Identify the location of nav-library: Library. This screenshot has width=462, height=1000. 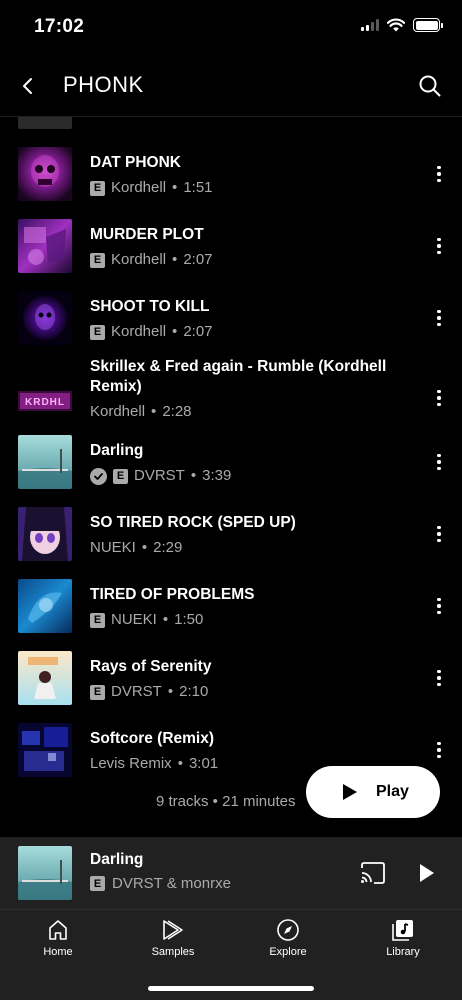
(403, 938).